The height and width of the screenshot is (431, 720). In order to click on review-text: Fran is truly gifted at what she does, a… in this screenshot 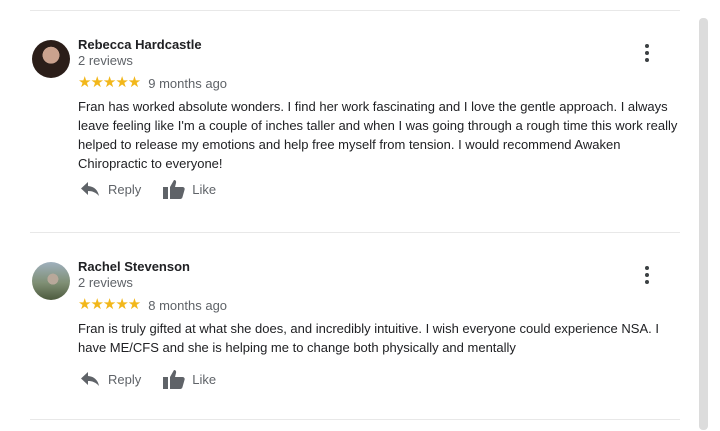, I will do `click(368, 338)`.